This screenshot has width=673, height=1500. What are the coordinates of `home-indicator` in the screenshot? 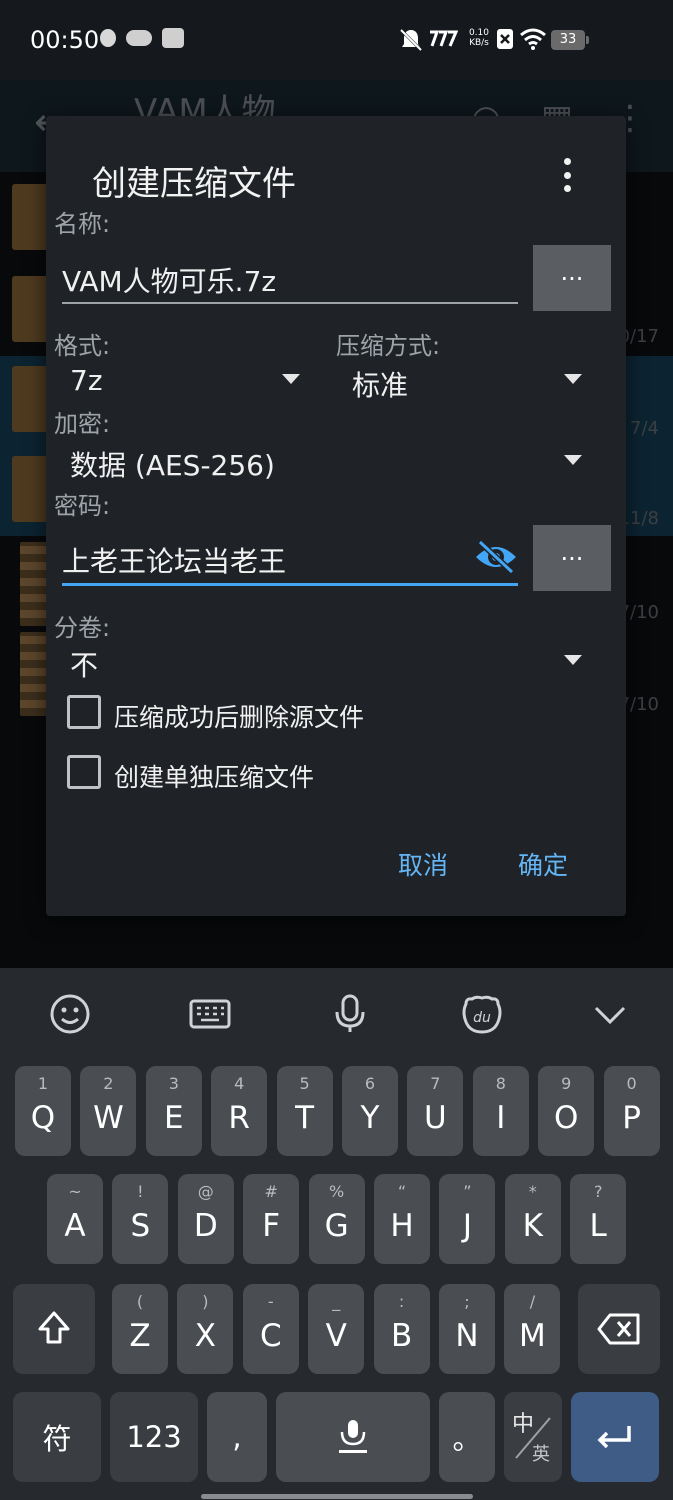 It's located at (337, 1496).